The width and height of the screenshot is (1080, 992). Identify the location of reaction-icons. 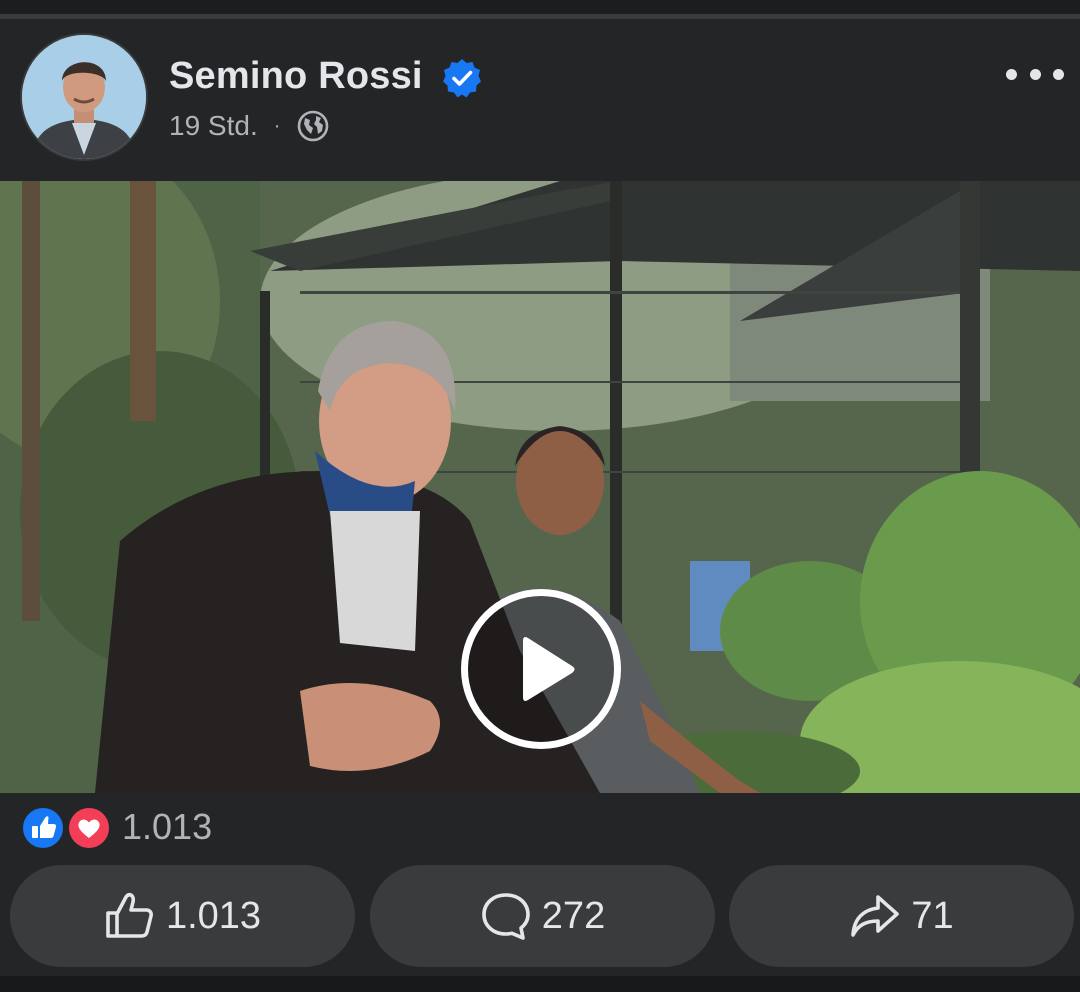
(66, 828).